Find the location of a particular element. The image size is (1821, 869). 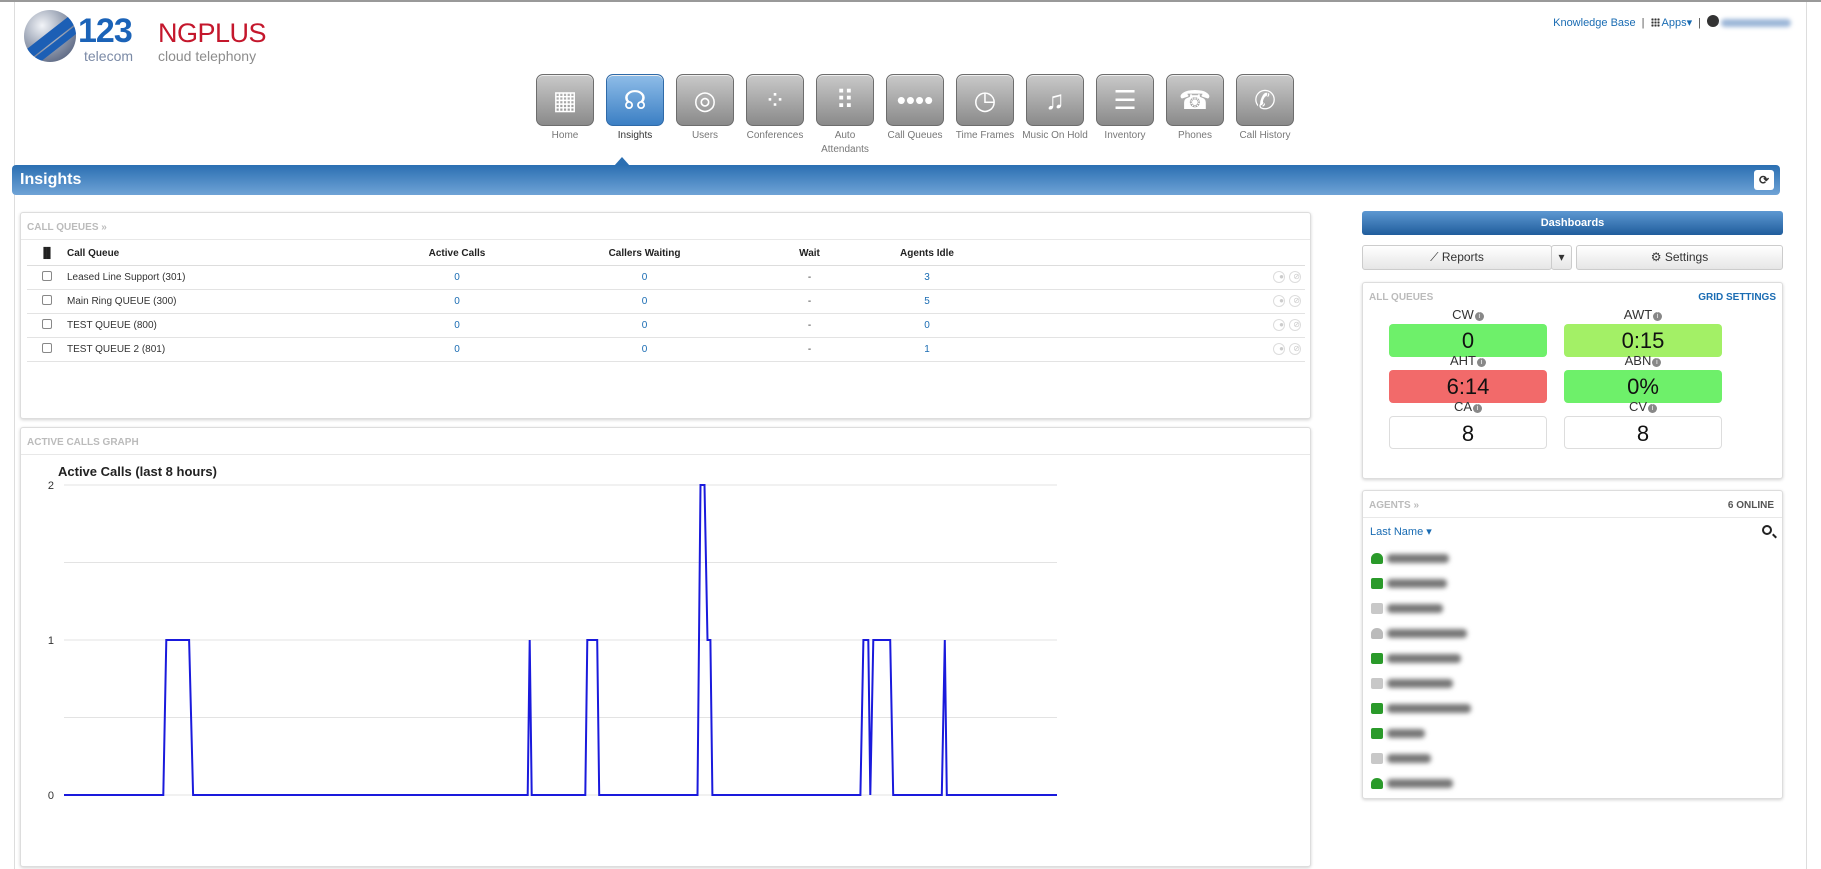

column-header: Callers Waiting is located at coordinates (644, 254).